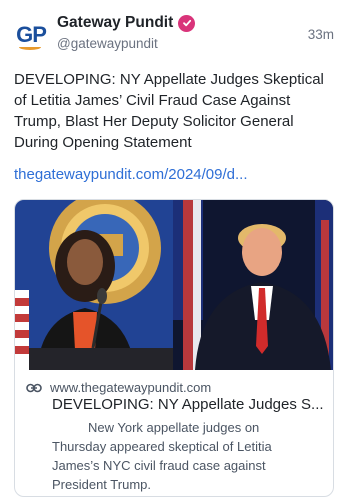  I want to click on handle: @gatewaypundit, so click(107, 43).